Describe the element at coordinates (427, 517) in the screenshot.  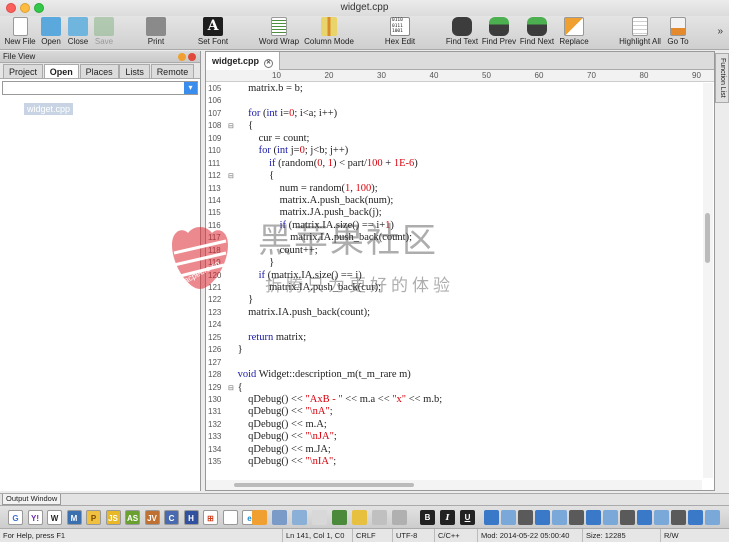
I see `bold-button: B` at that location.